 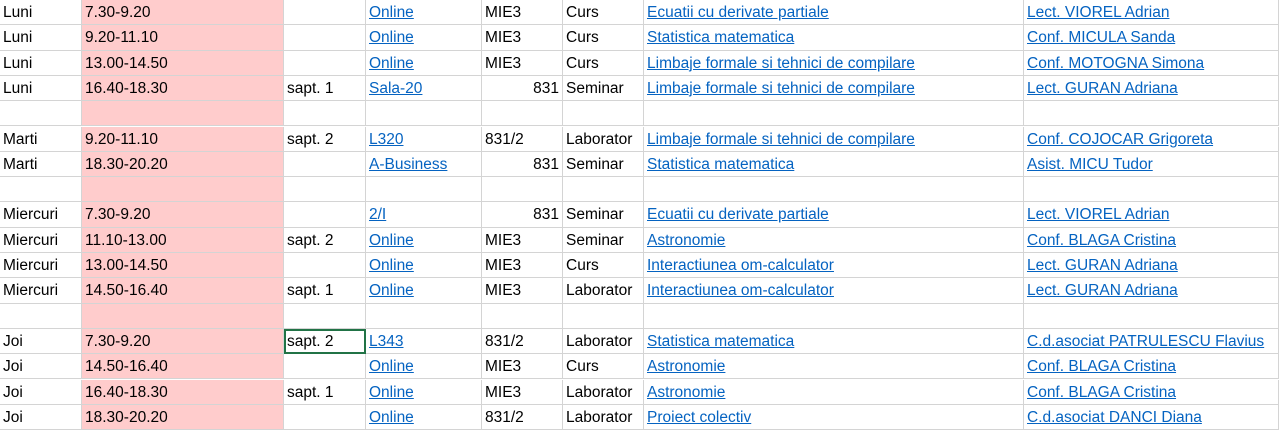 I want to click on room-link: A-Business, so click(x=424, y=164).